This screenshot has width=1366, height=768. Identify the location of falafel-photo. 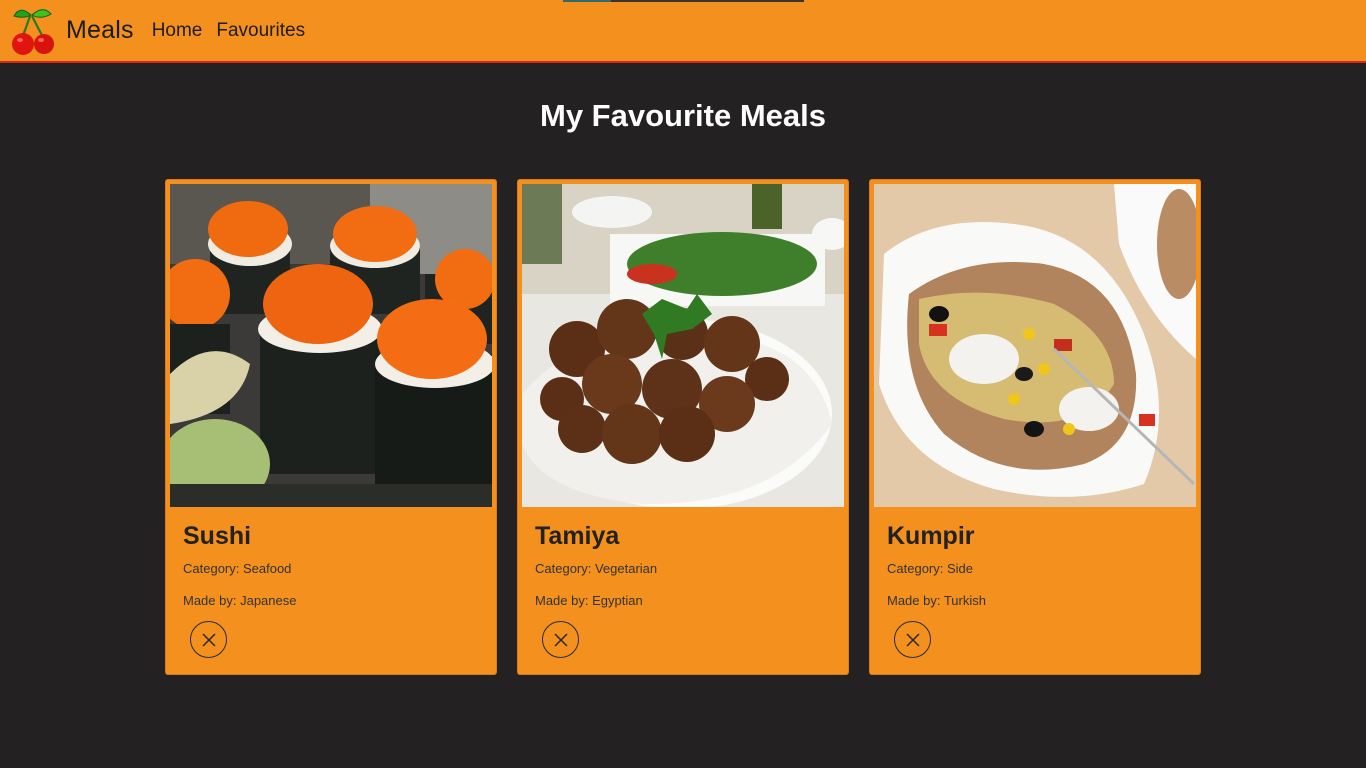
(683, 345).